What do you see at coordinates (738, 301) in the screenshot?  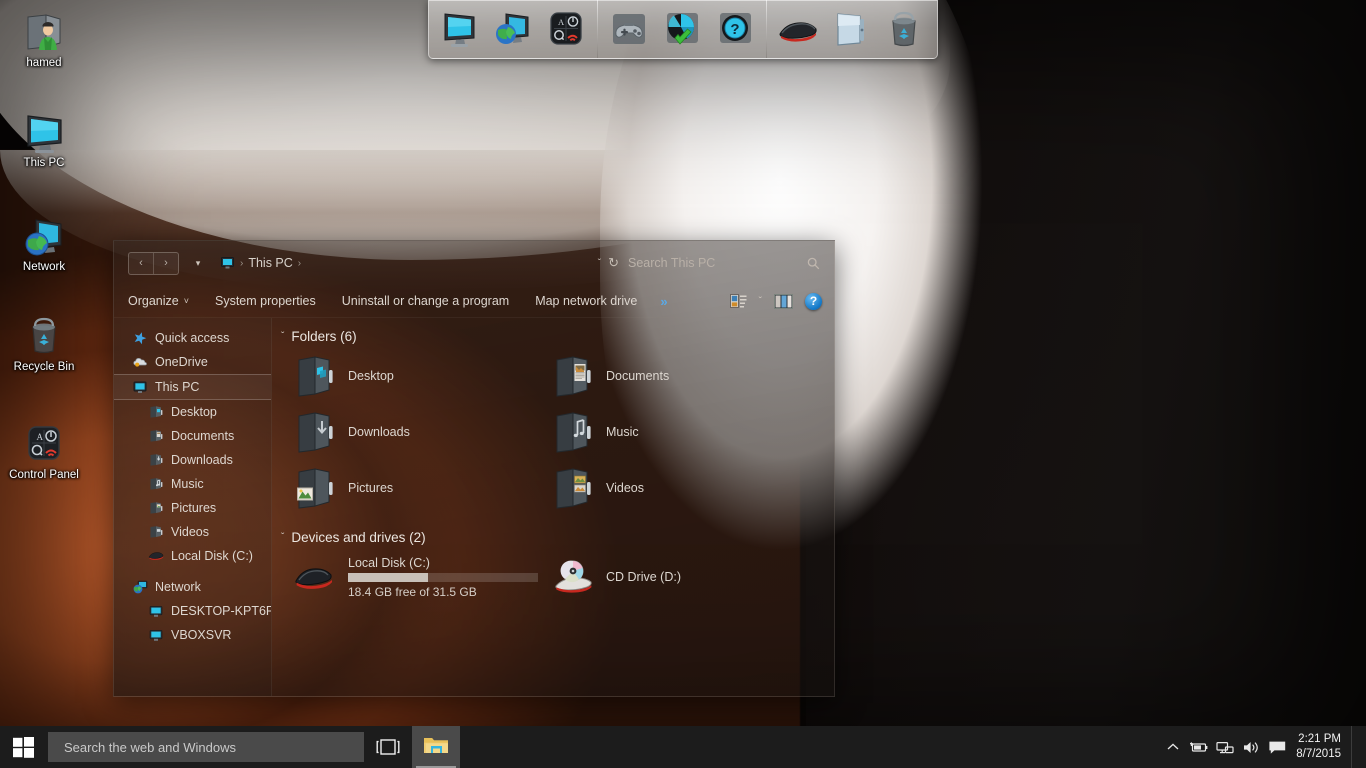 I see `view-layout-icon` at bounding box center [738, 301].